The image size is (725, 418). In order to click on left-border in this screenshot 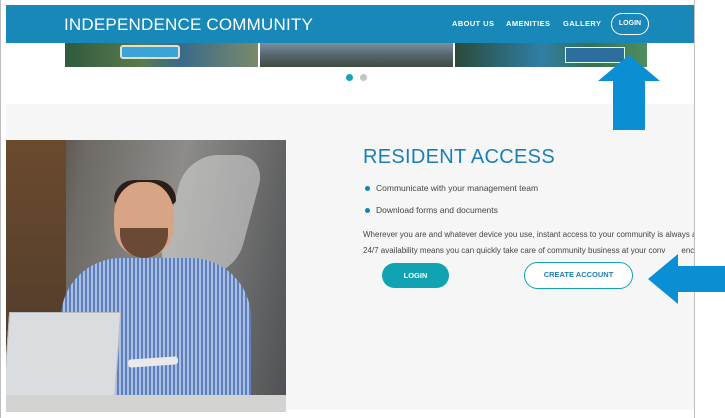, I will do `click(0, 209)`.